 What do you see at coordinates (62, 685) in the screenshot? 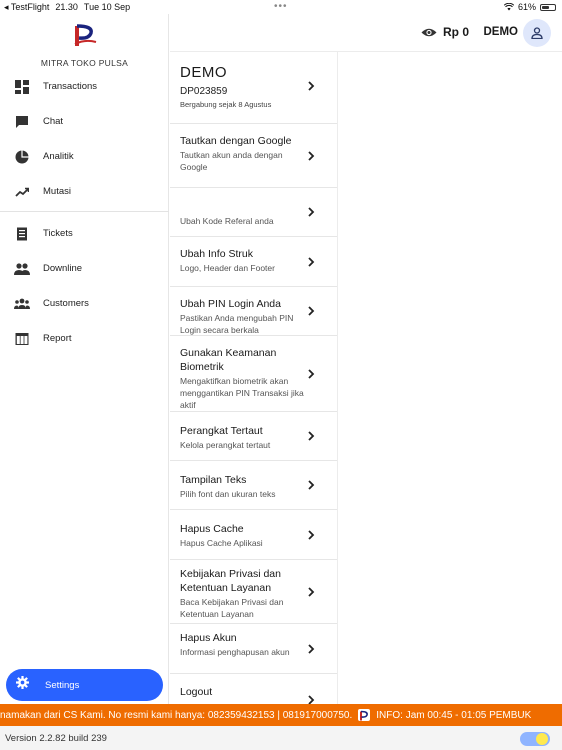
I see `sidebar-item-label: Settings` at bounding box center [62, 685].